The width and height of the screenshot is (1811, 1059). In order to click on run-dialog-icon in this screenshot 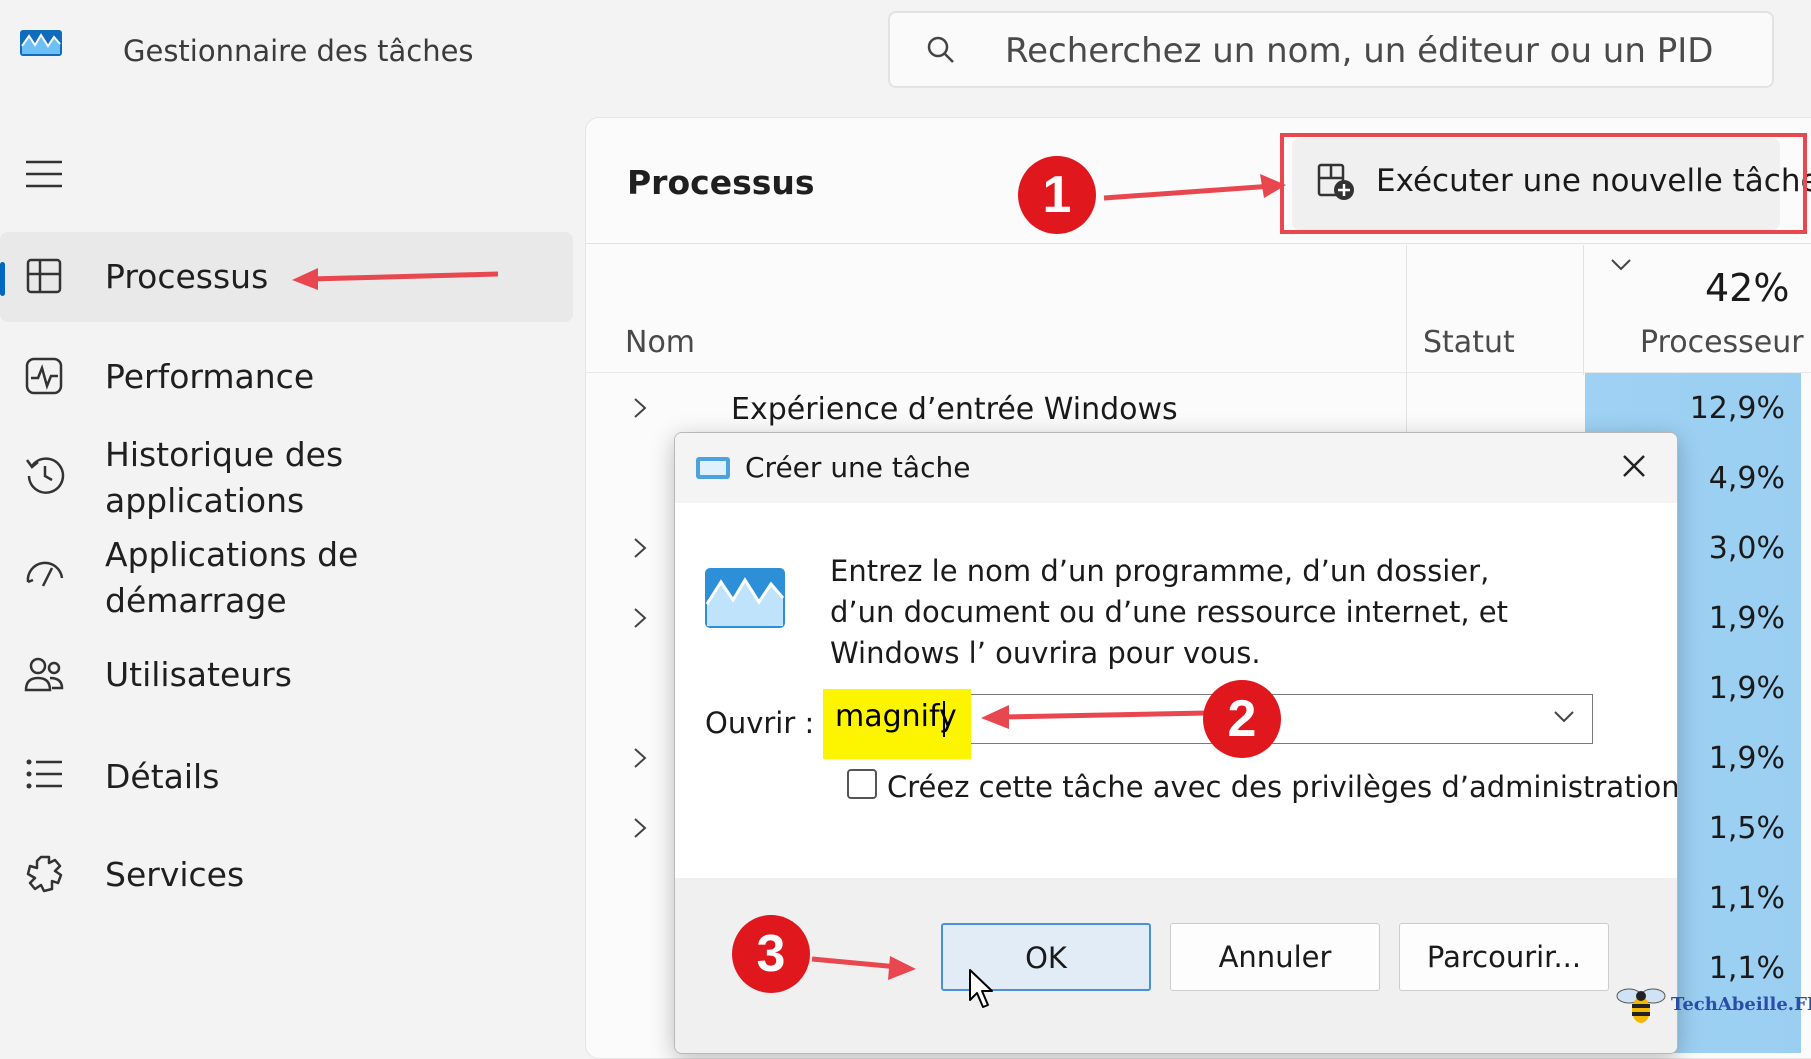, I will do `click(713, 468)`.